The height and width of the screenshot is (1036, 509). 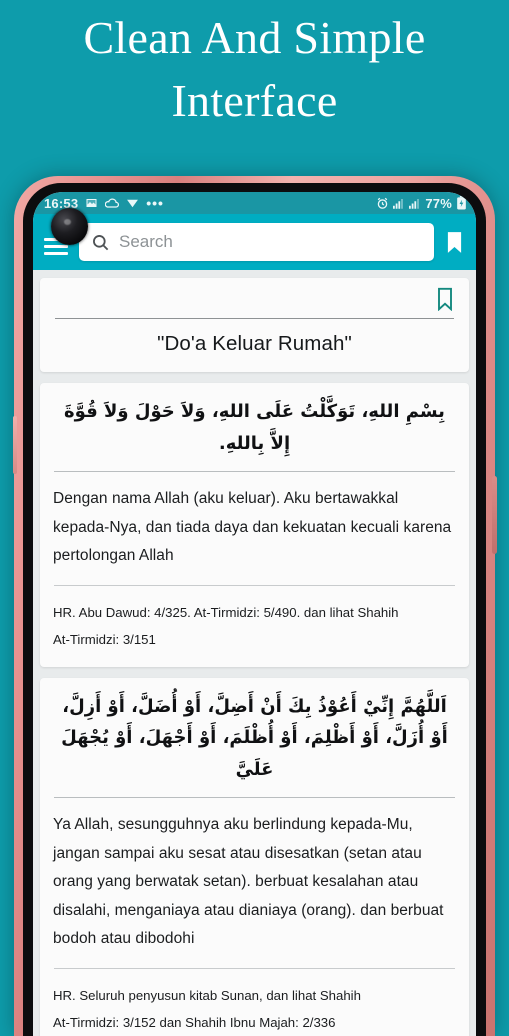 I want to click on title-divider, so click(x=254, y=318).